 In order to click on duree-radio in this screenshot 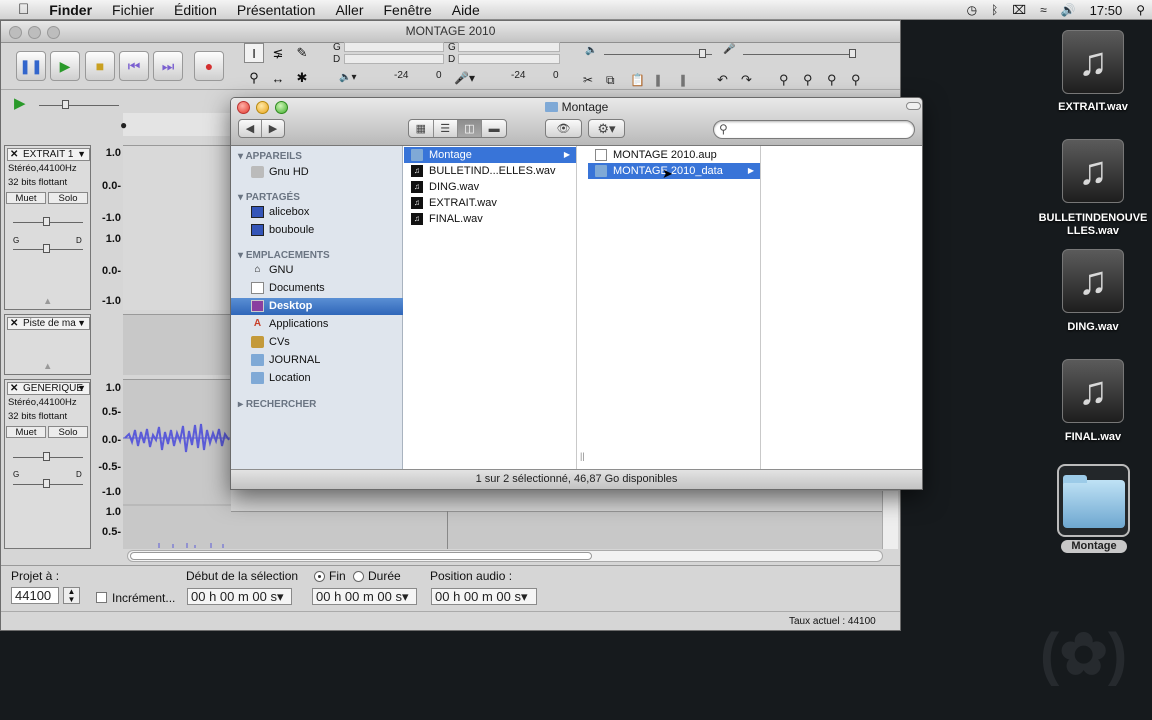, I will do `click(358, 576)`.